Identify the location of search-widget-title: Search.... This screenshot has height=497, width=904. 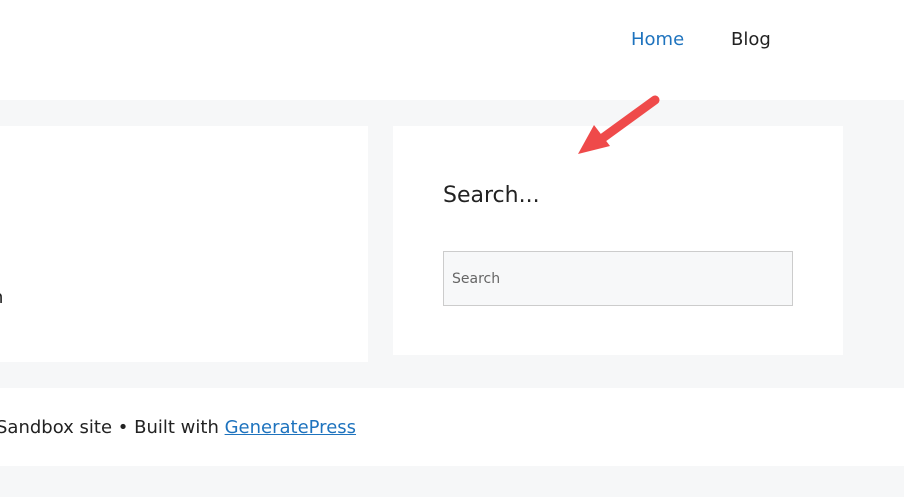
(491, 195).